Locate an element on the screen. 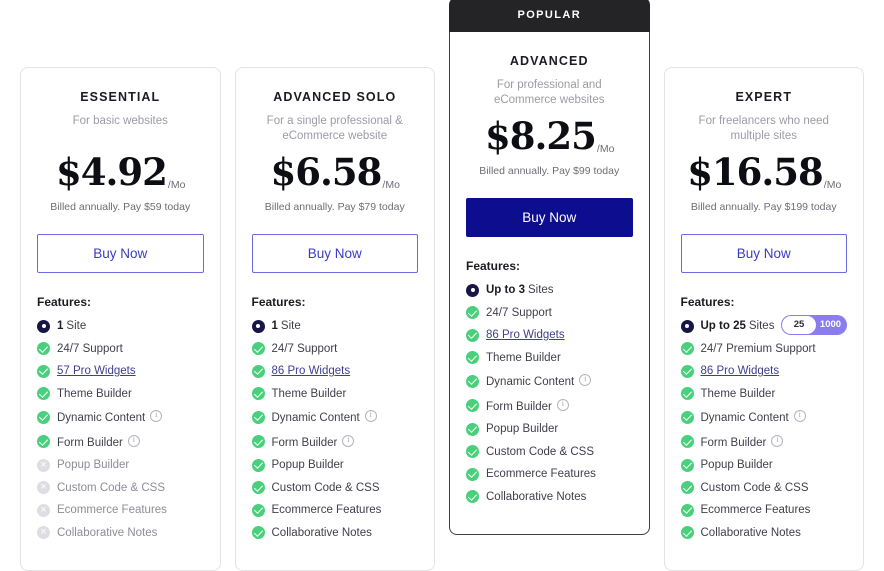 The height and width of the screenshot is (571, 884). site-count-slider: 25 1000 is located at coordinates (814, 325).